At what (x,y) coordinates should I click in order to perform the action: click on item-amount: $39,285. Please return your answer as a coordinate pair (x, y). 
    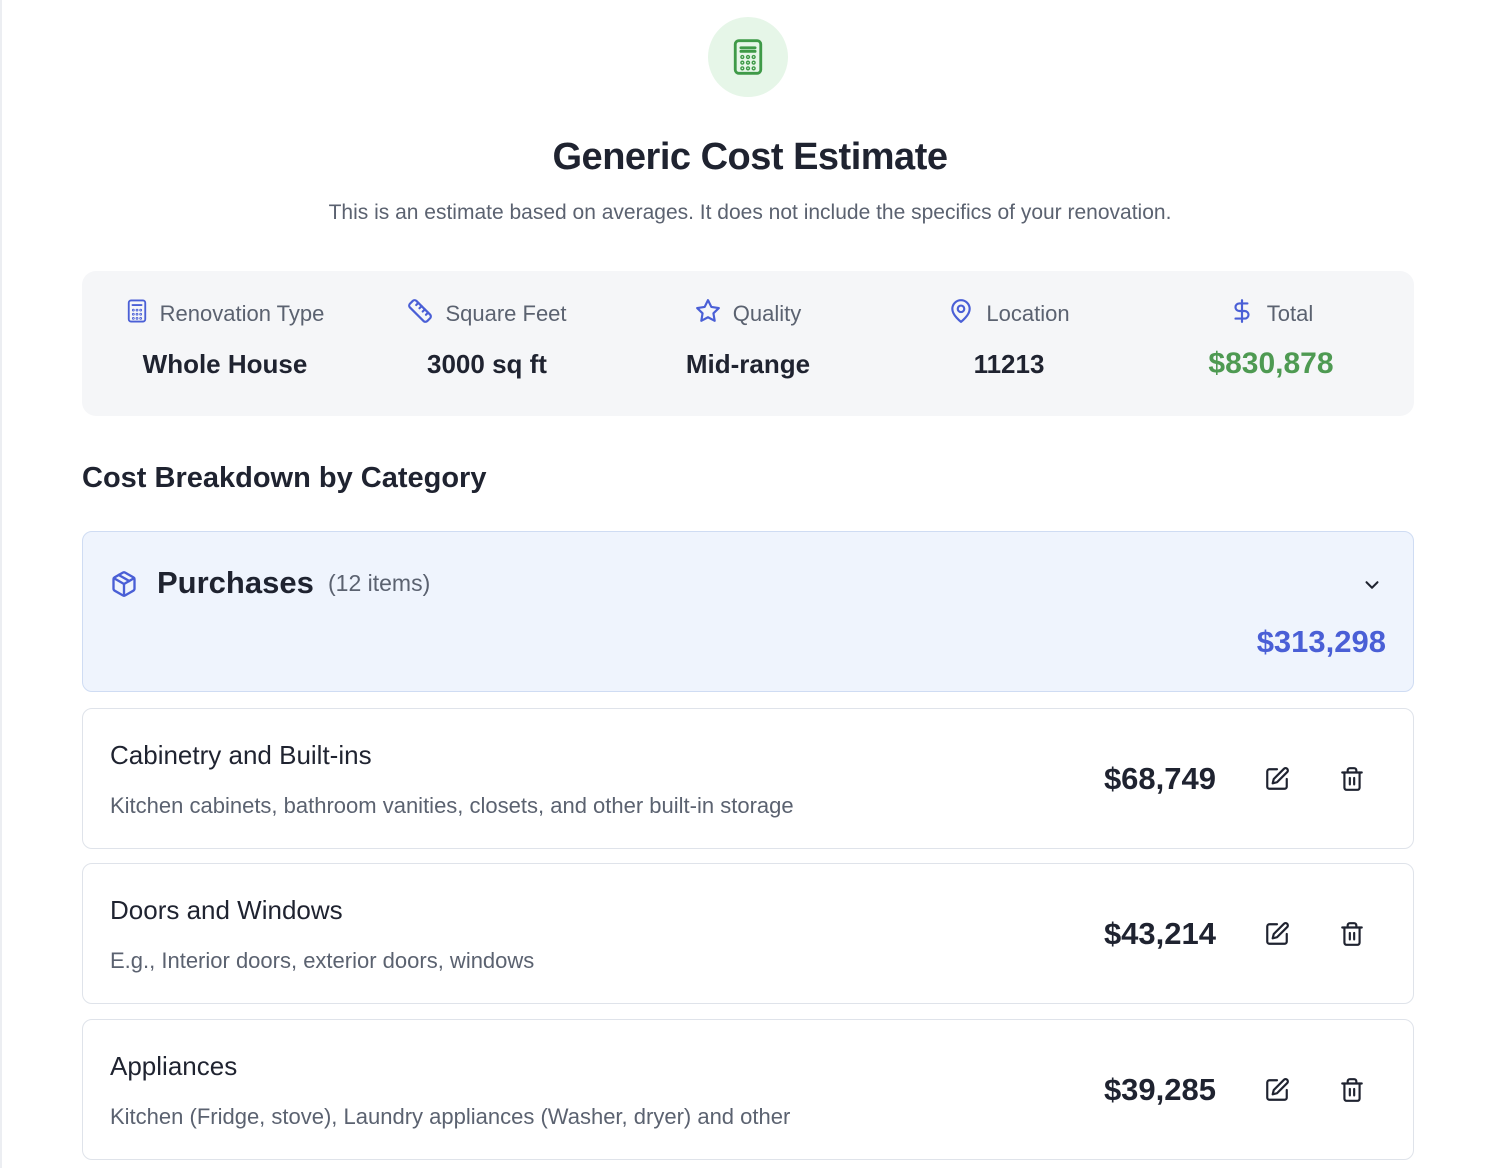
    Looking at the image, I should click on (1159, 1089).